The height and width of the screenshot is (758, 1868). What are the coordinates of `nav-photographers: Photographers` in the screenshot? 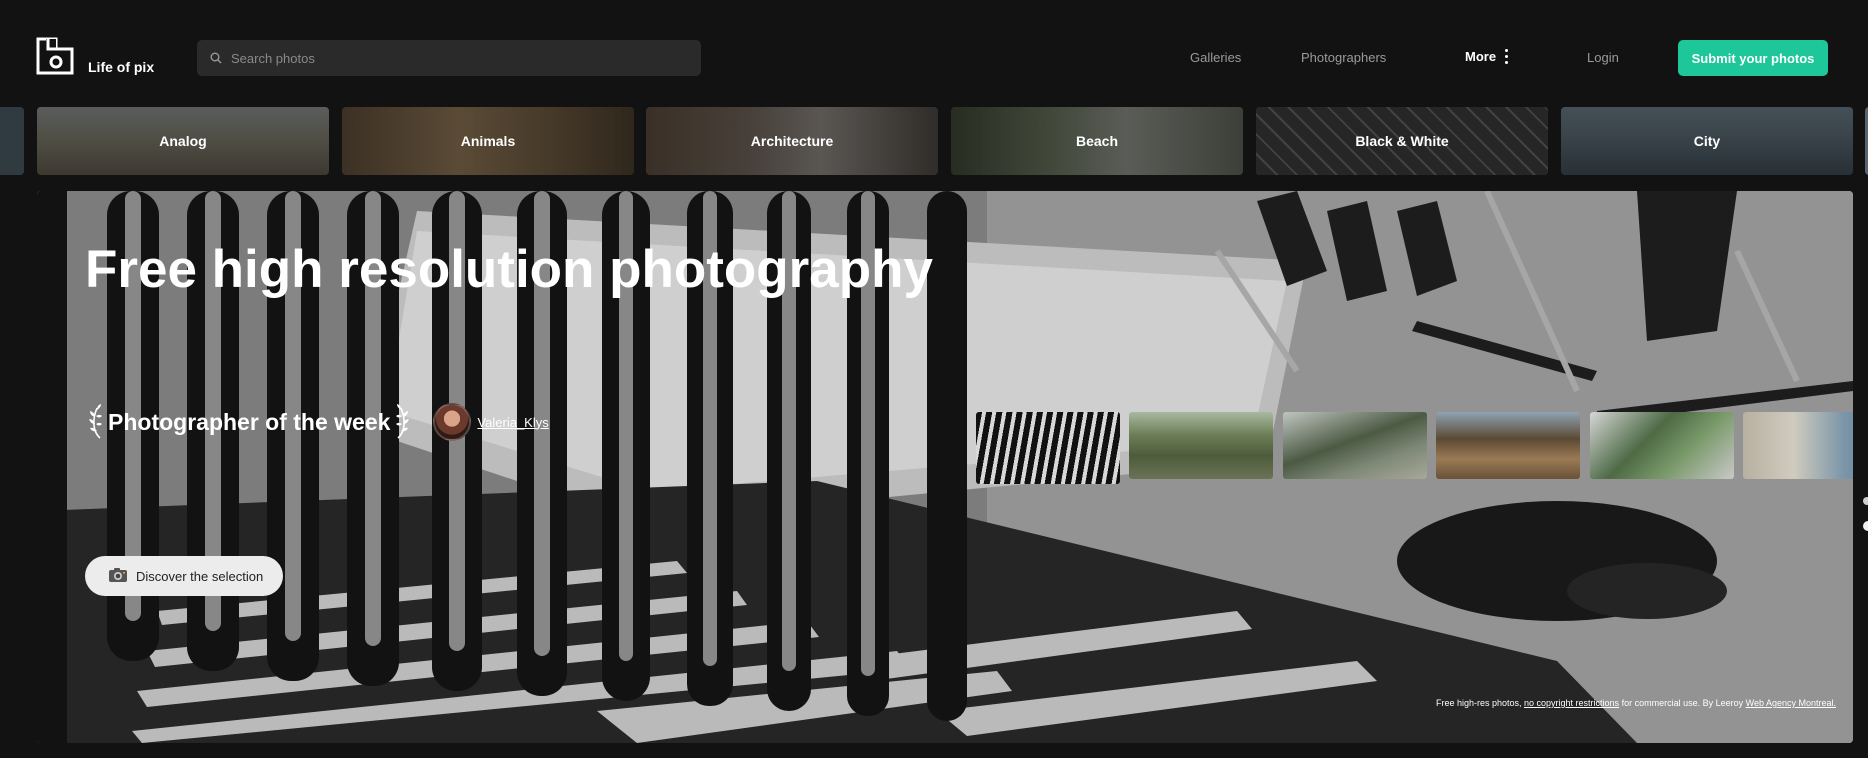 It's located at (1343, 57).